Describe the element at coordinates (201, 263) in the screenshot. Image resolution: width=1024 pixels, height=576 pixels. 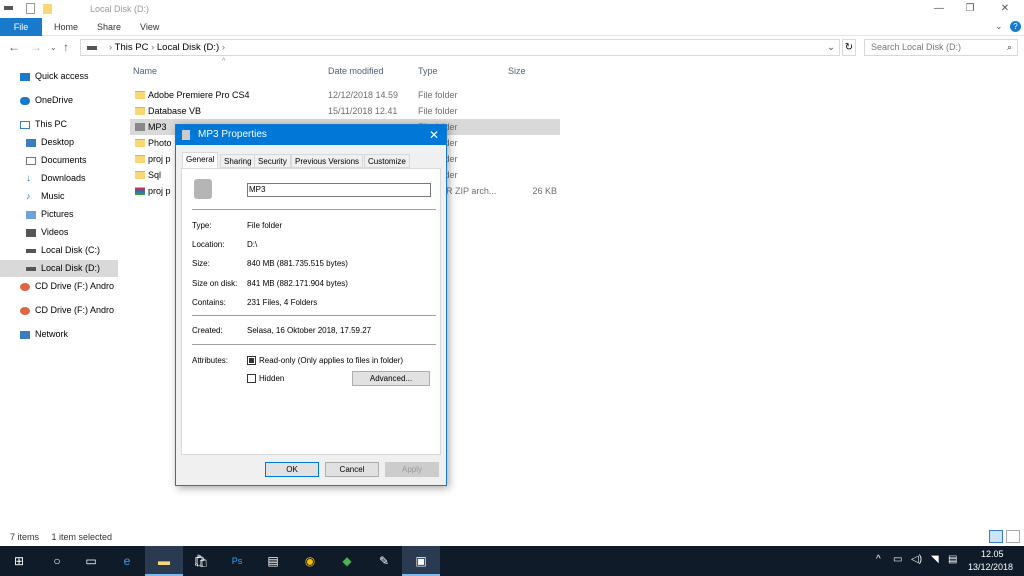
I see `property-label: Size:` at that location.